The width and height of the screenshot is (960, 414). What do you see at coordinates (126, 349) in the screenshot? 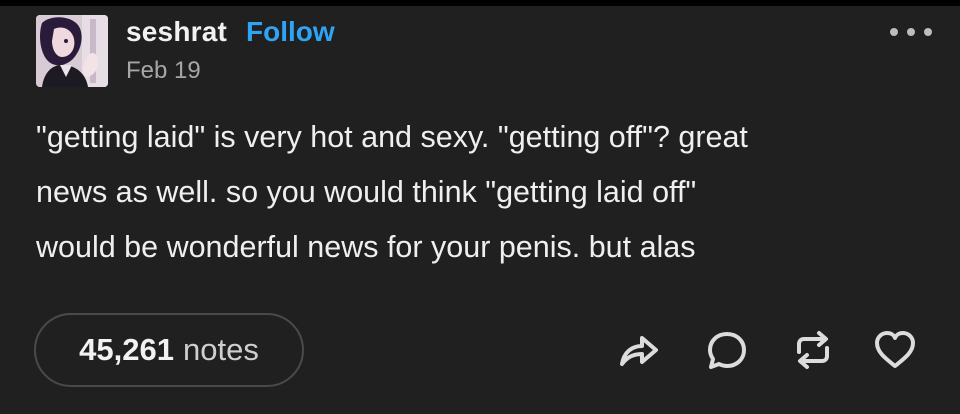
I see `notes-count: 45,261` at bounding box center [126, 349].